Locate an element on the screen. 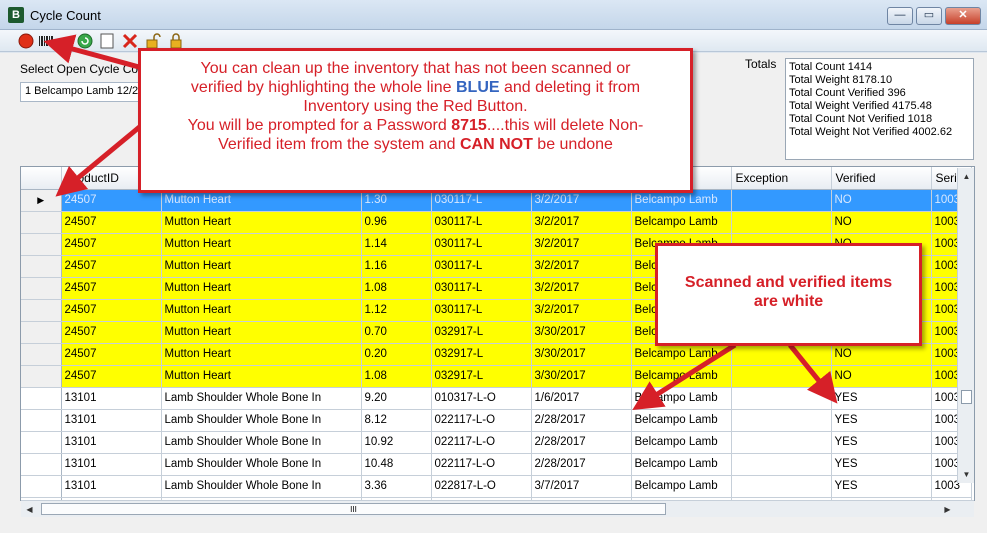 The width and height of the screenshot is (987, 533). table-cell: 3.36 is located at coordinates (396, 486).